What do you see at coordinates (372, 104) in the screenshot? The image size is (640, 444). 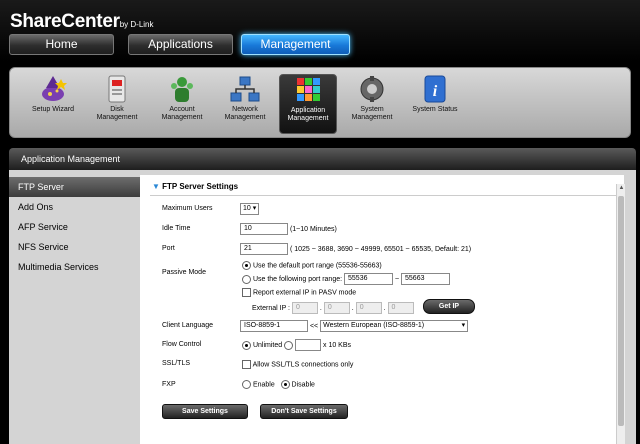 I see `toolbar-system-management: System Management` at bounding box center [372, 104].